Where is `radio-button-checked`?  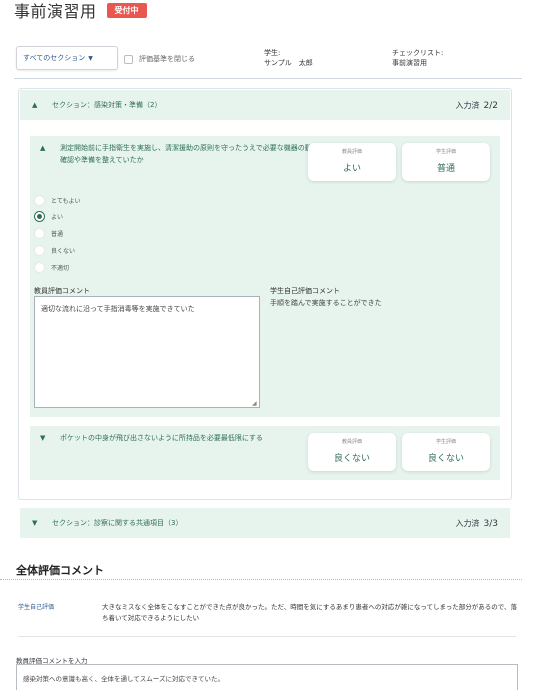 radio-button-checked is located at coordinates (39, 216).